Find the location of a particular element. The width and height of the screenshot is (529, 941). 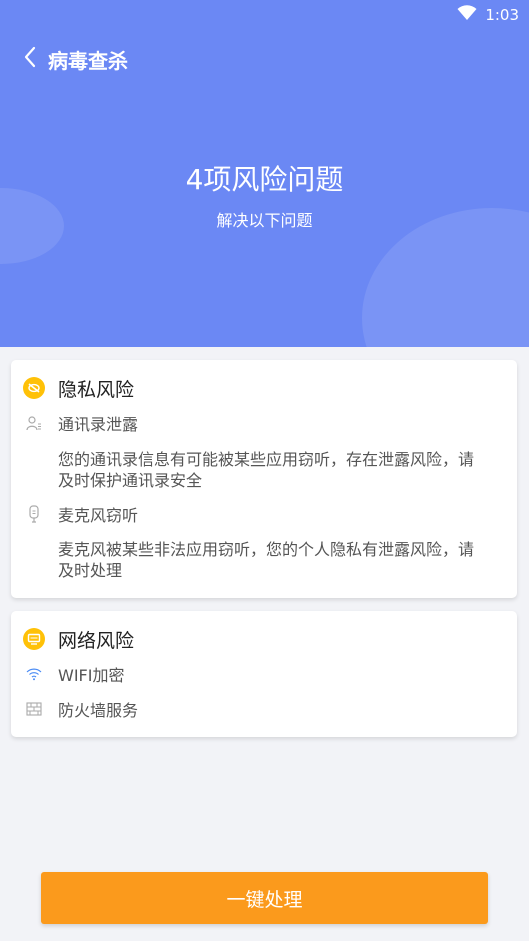

back-button is located at coordinates (30, 59).